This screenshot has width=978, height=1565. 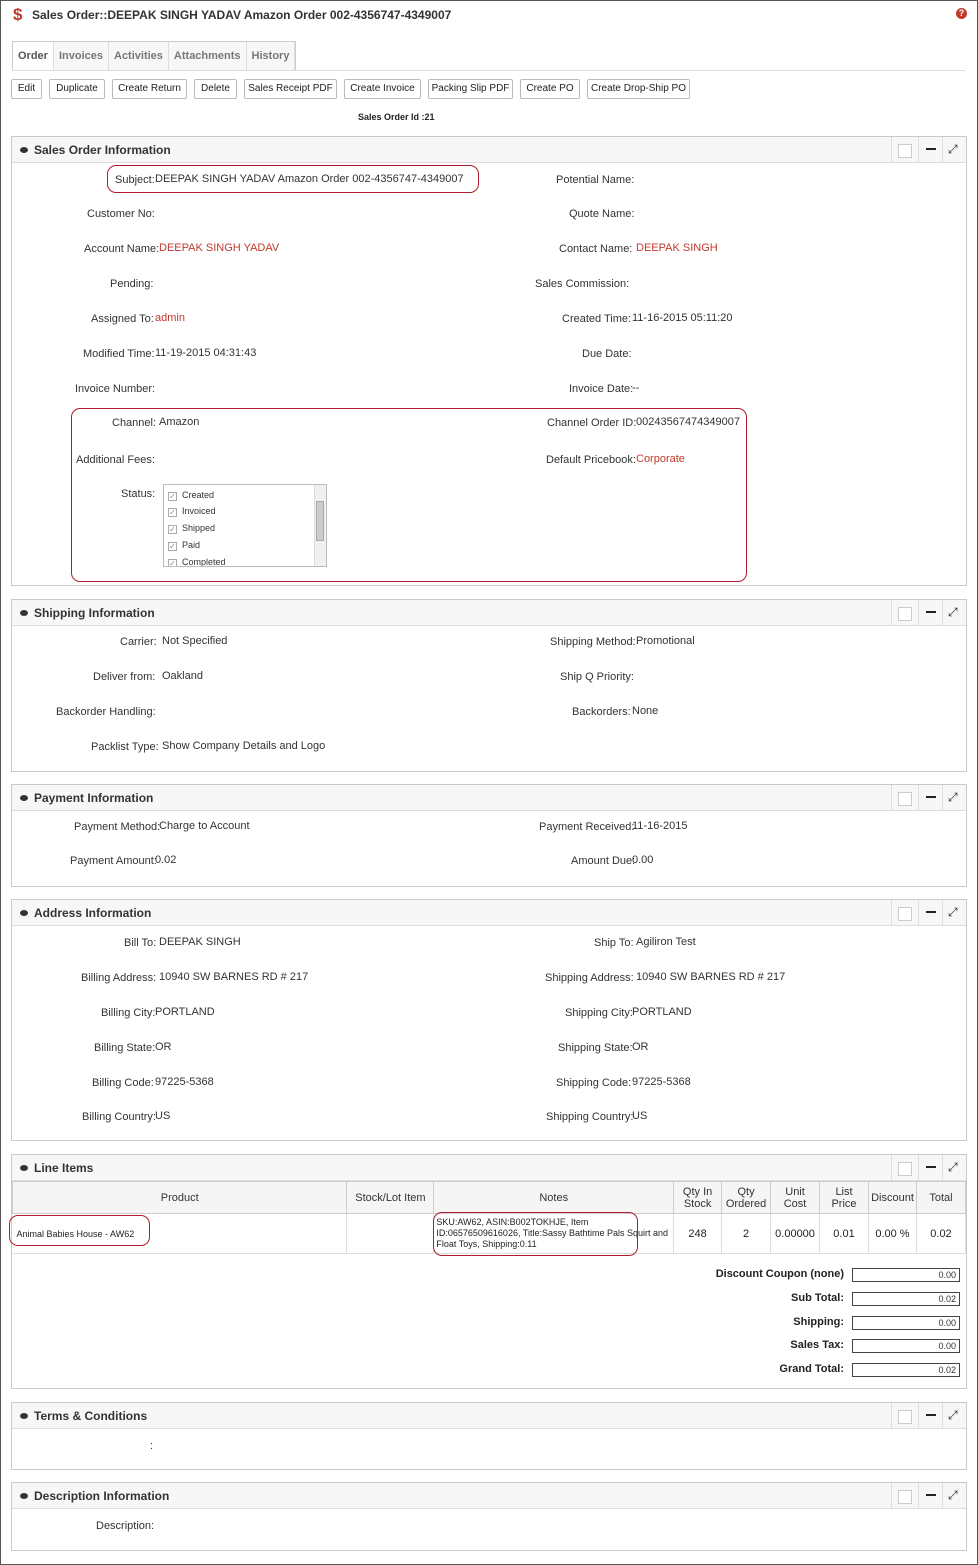 I want to click on ship-to-label: Ship To:, so click(x=614, y=943).